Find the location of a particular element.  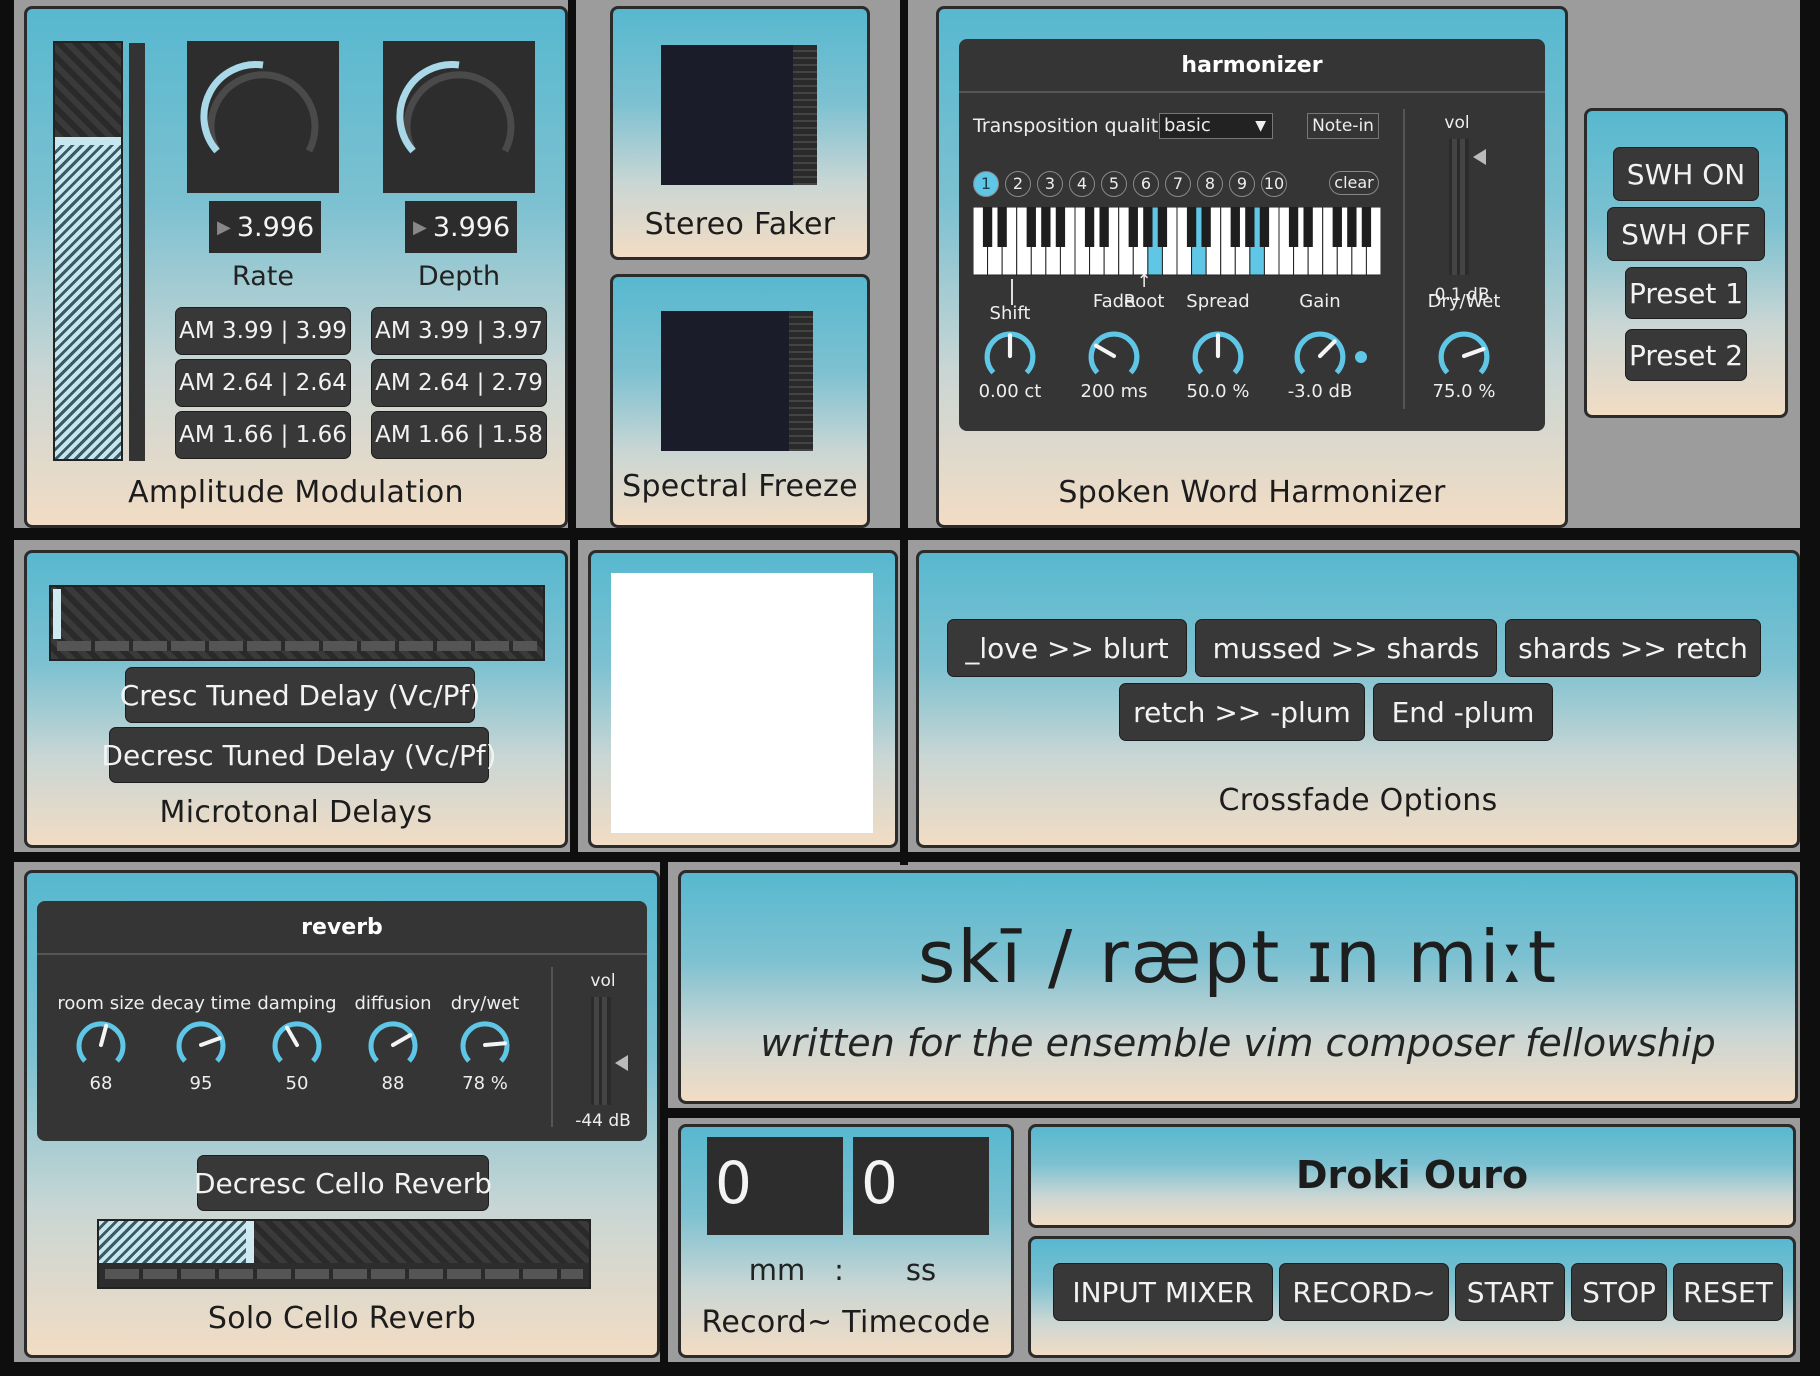

input-mixer-button: INPUT MIXER is located at coordinates (1163, 1292).